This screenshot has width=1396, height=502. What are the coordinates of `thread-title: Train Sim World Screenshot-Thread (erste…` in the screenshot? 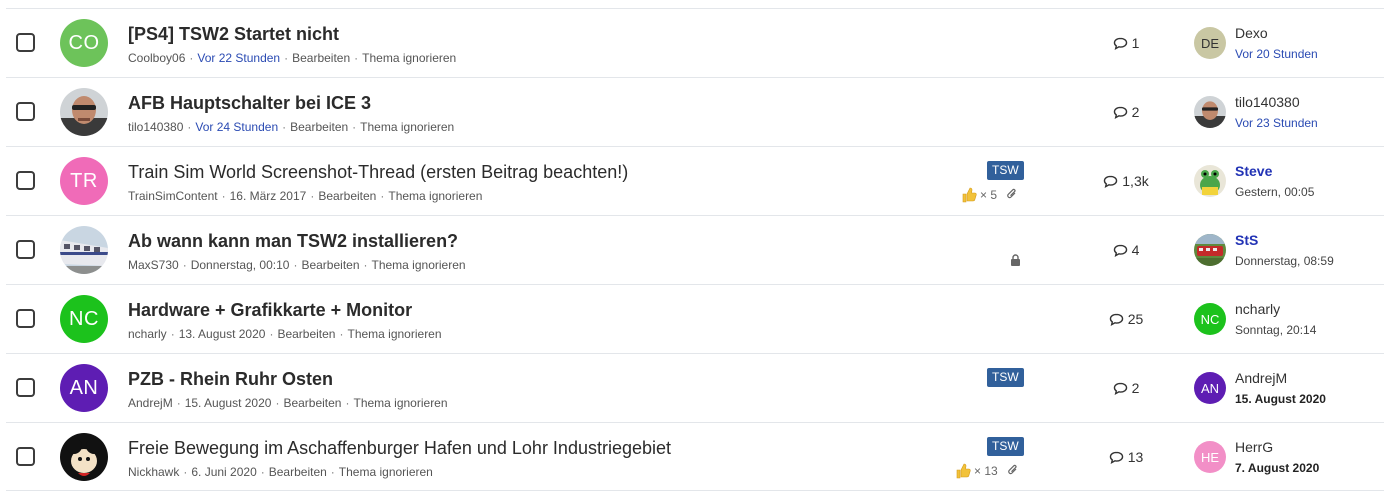 It's located at (543, 172).